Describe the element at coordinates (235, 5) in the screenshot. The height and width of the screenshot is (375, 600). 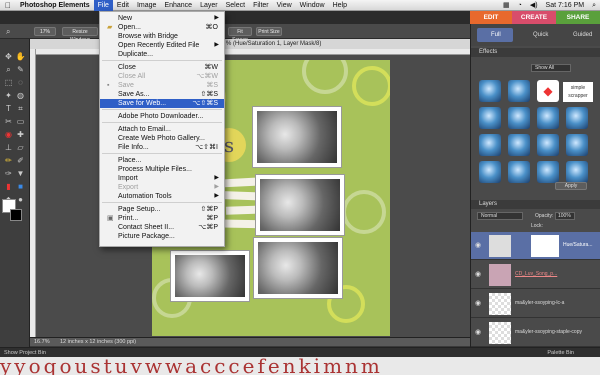
I see `menu-select: Select` at that location.